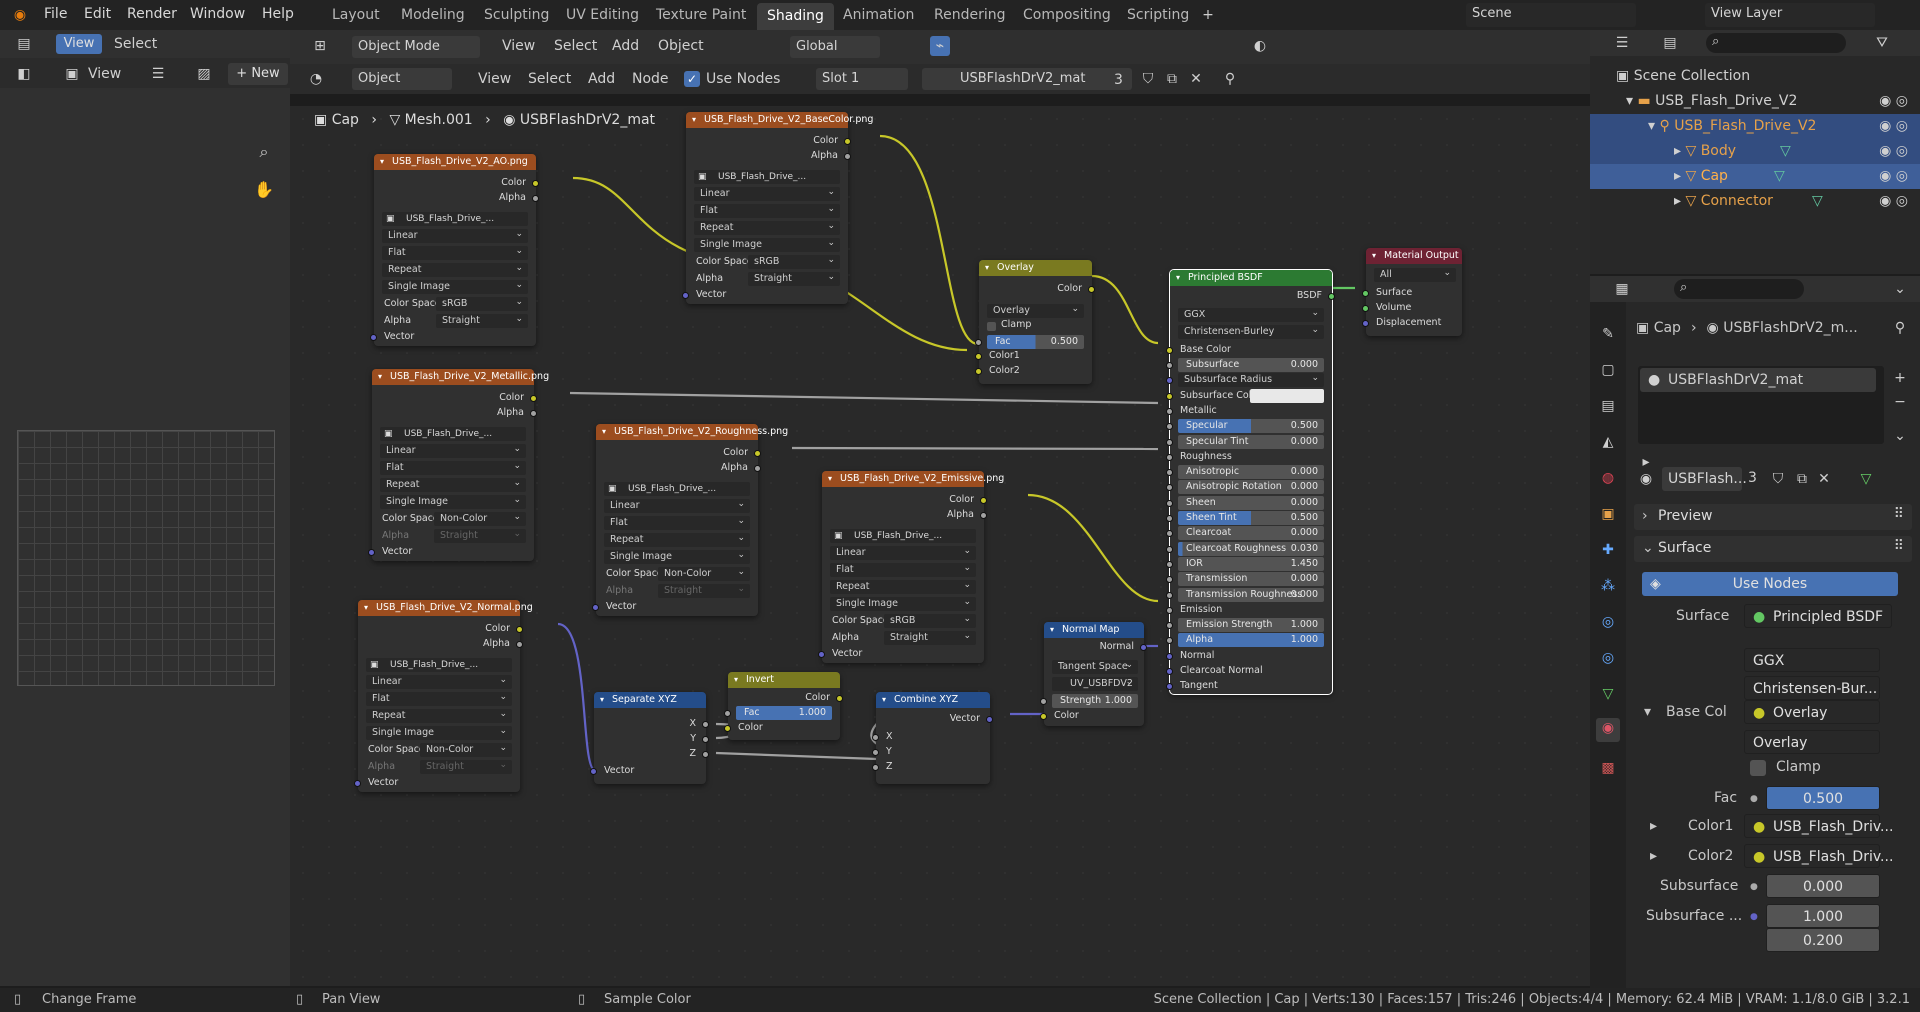 This screenshot has width=1920, height=1012. Describe the element at coordinates (1900, 328) in the screenshot. I see `pin-icon: ⚲` at that location.